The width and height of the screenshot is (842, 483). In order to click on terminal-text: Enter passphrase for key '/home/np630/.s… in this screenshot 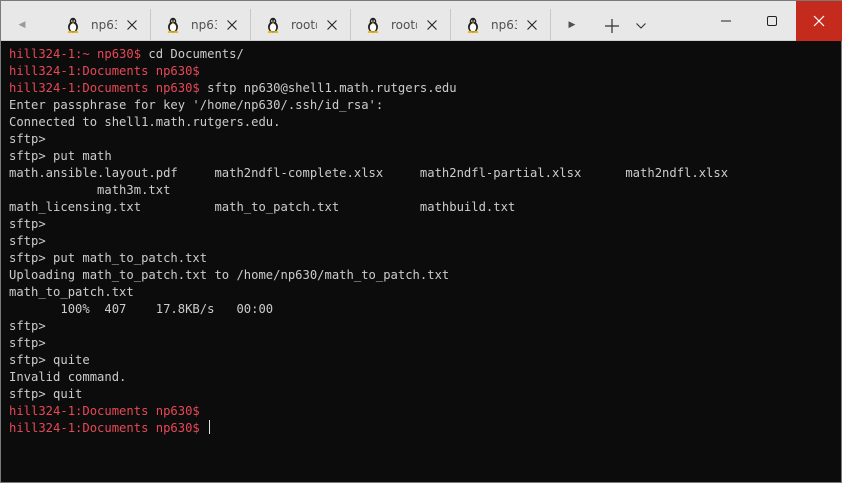, I will do `click(196, 105)`.